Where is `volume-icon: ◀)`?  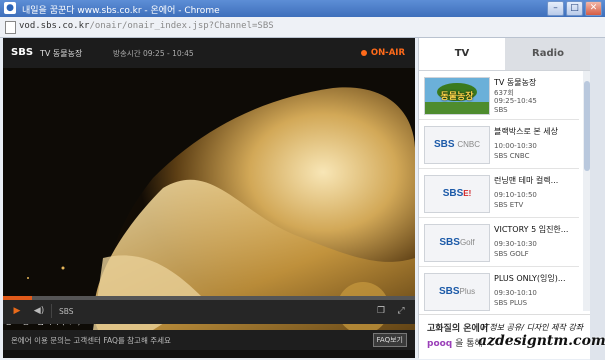 volume-icon: ◀) is located at coordinates (39, 311).